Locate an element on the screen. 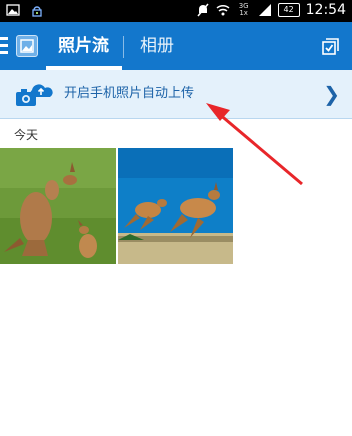  auto-upload-banner: 开启手机照片自动上传 ❯ is located at coordinates (176, 94).